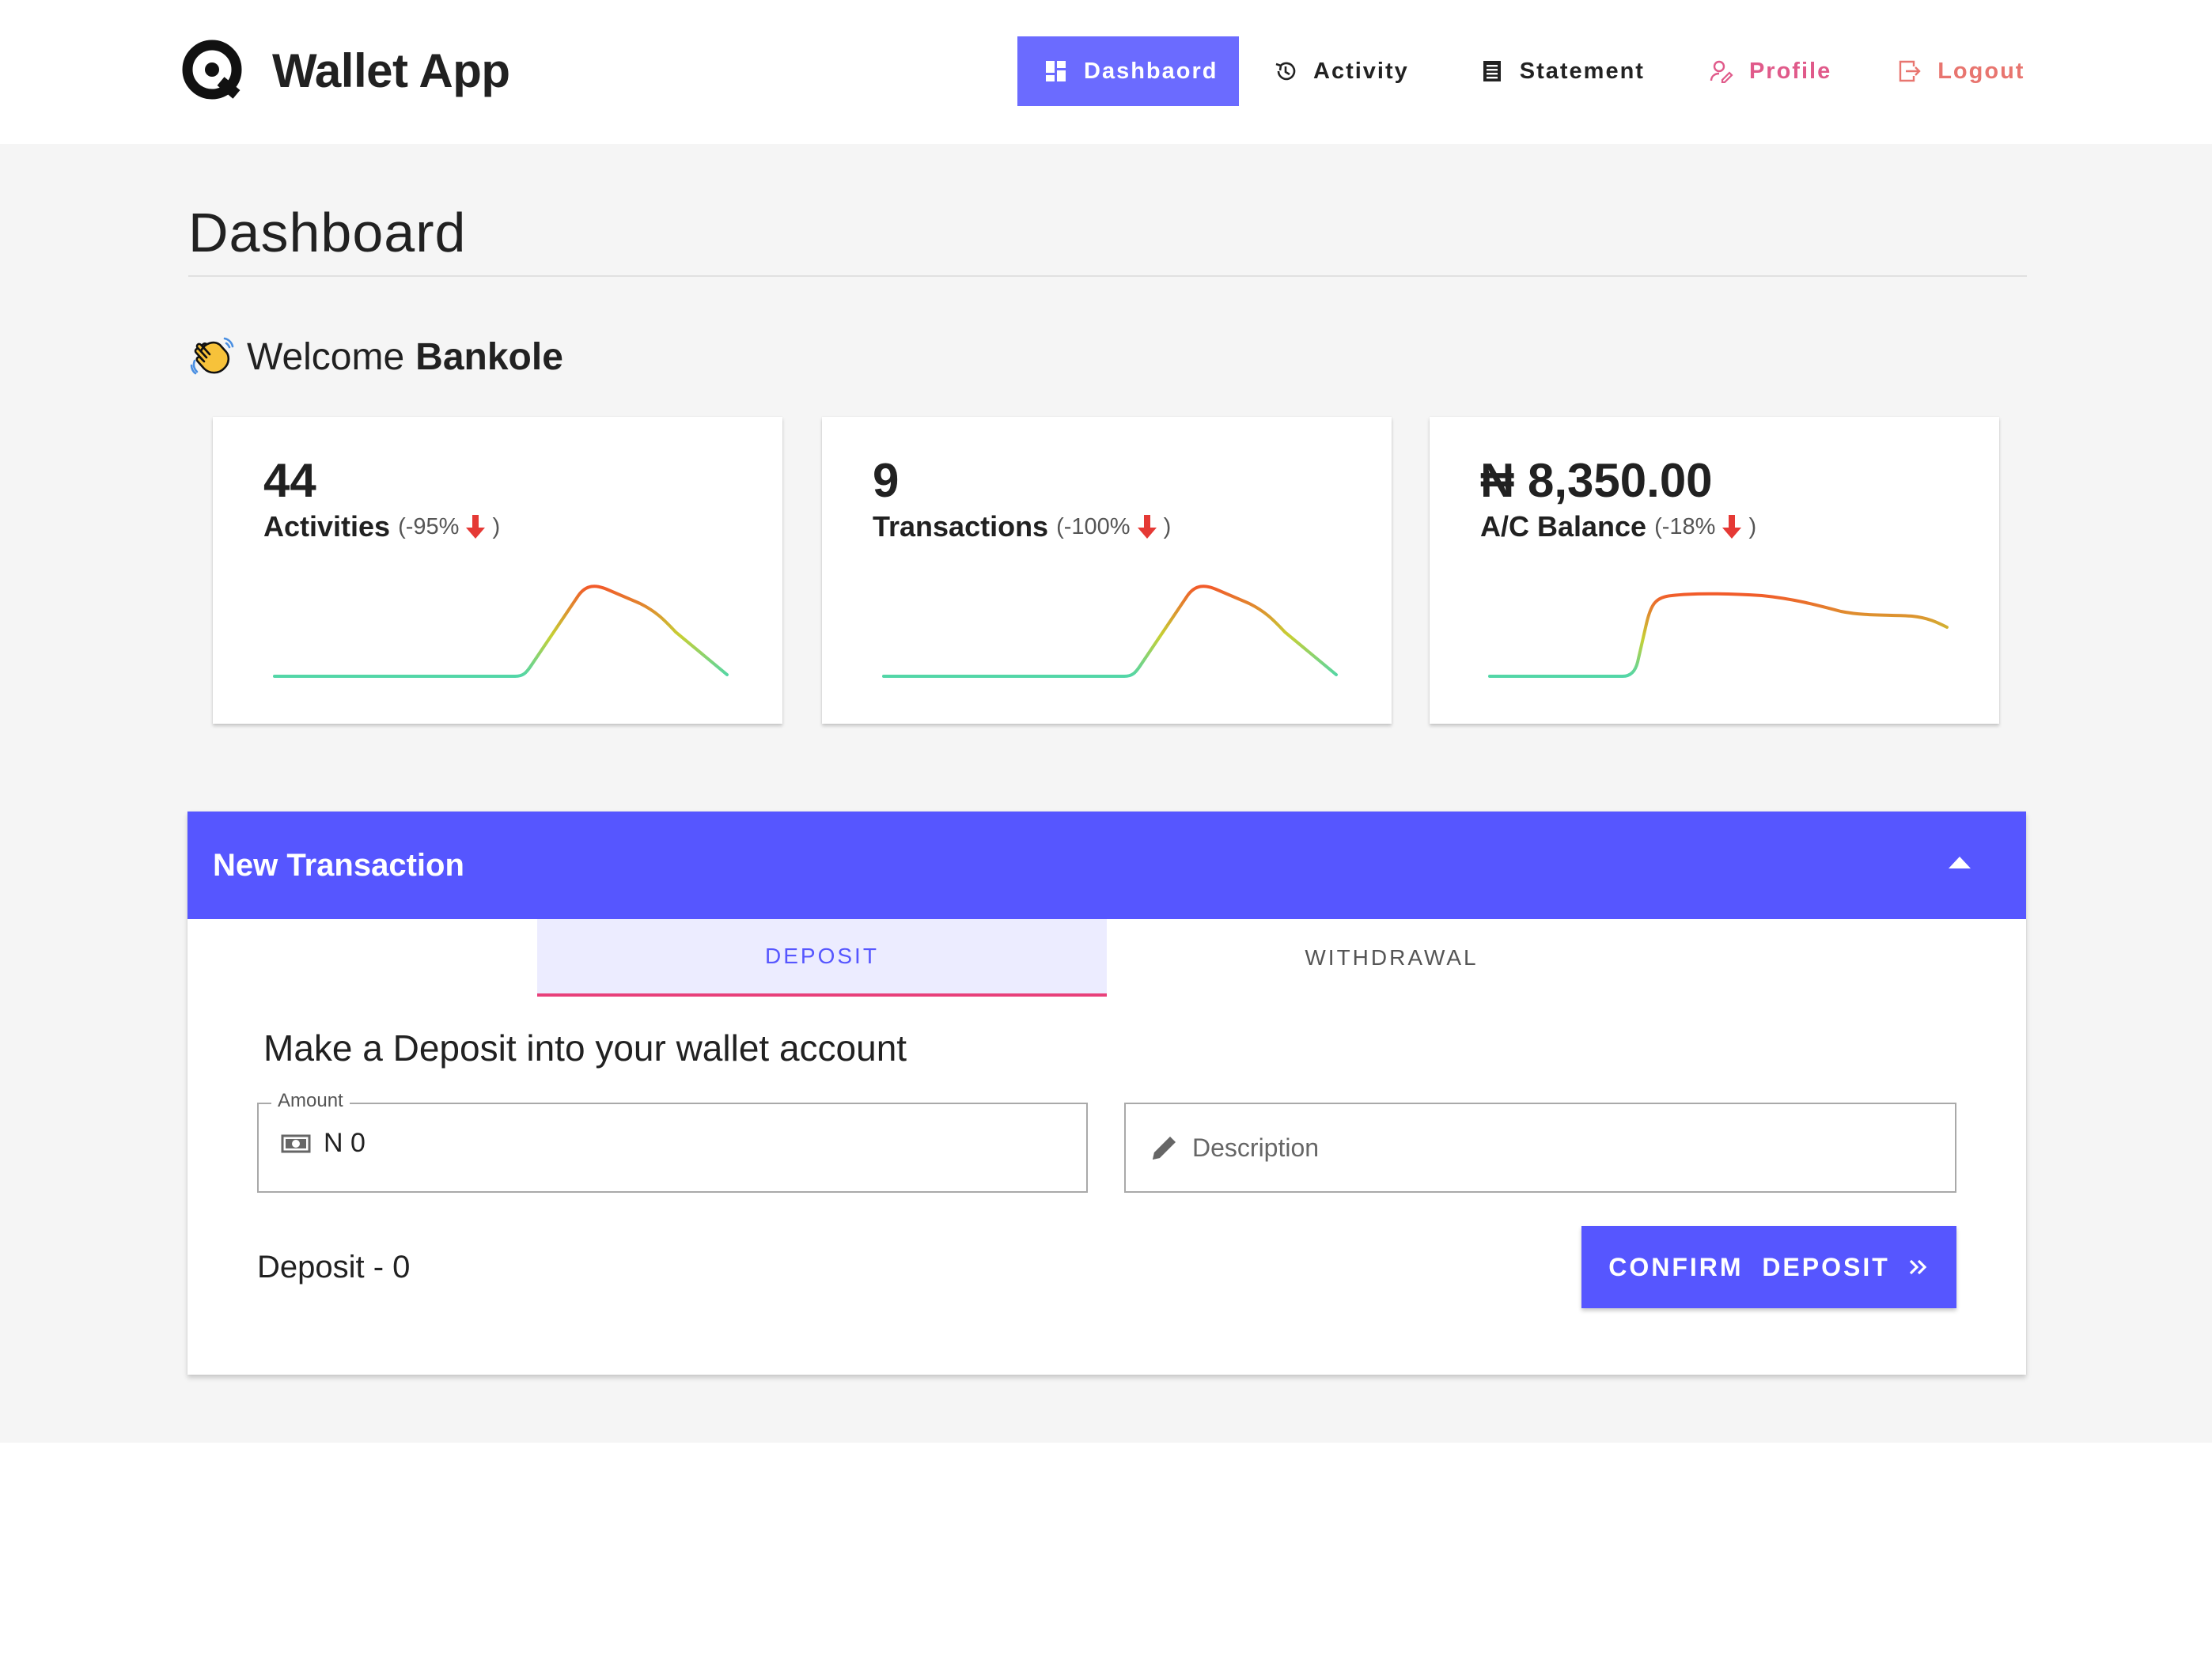 The width and height of the screenshot is (2212, 1661). What do you see at coordinates (345, 1143) in the screenshot?
I see `amount-input-value: N 0` at bounding box center [345, 1143].